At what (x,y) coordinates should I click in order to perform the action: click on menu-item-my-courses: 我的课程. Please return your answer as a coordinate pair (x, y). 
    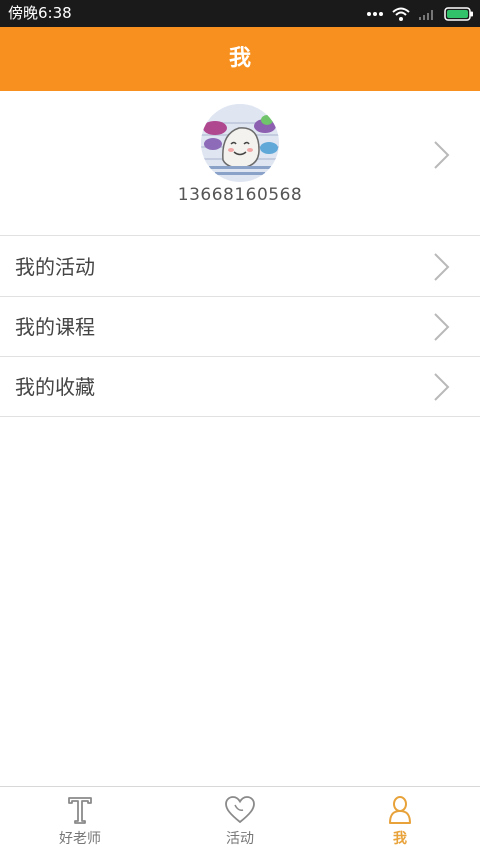
    Looking at the image, I should click on (240, 327).